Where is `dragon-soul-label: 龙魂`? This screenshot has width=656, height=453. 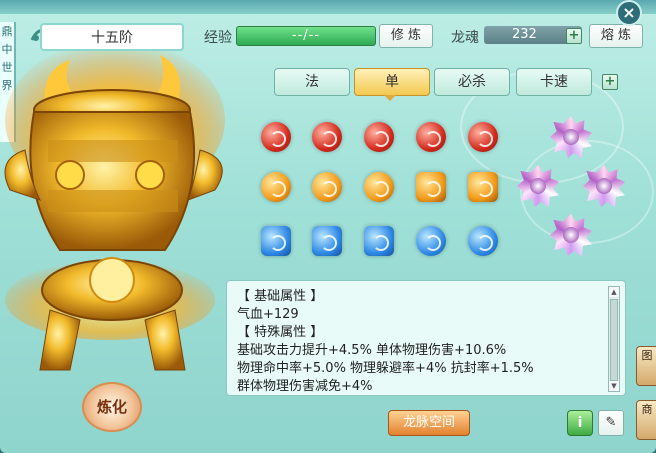 dragon-soul-label: 龙魂 is located at coordinates (465, 38).